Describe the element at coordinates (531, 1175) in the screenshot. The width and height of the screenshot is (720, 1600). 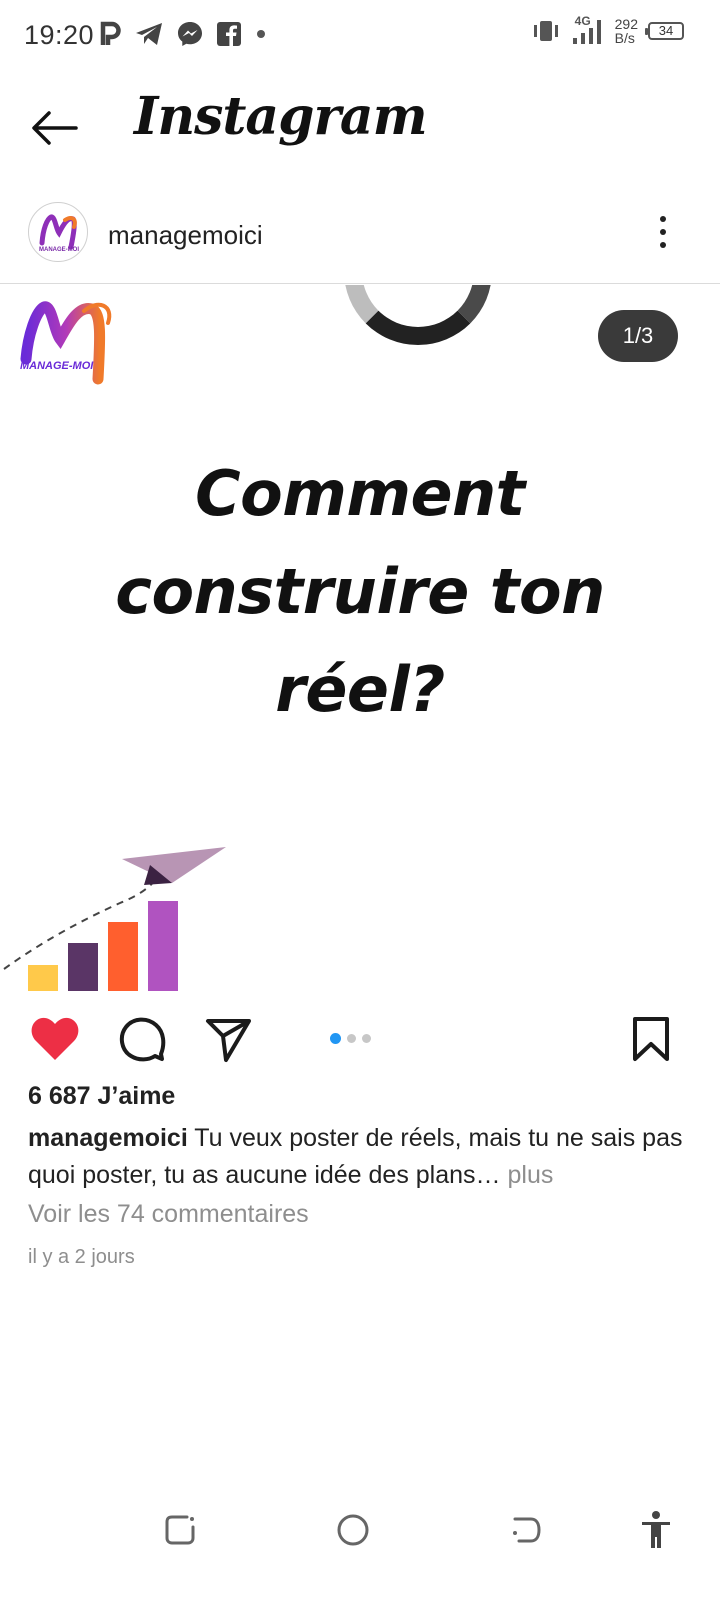
I see `caption-more-link: plus` at that location.